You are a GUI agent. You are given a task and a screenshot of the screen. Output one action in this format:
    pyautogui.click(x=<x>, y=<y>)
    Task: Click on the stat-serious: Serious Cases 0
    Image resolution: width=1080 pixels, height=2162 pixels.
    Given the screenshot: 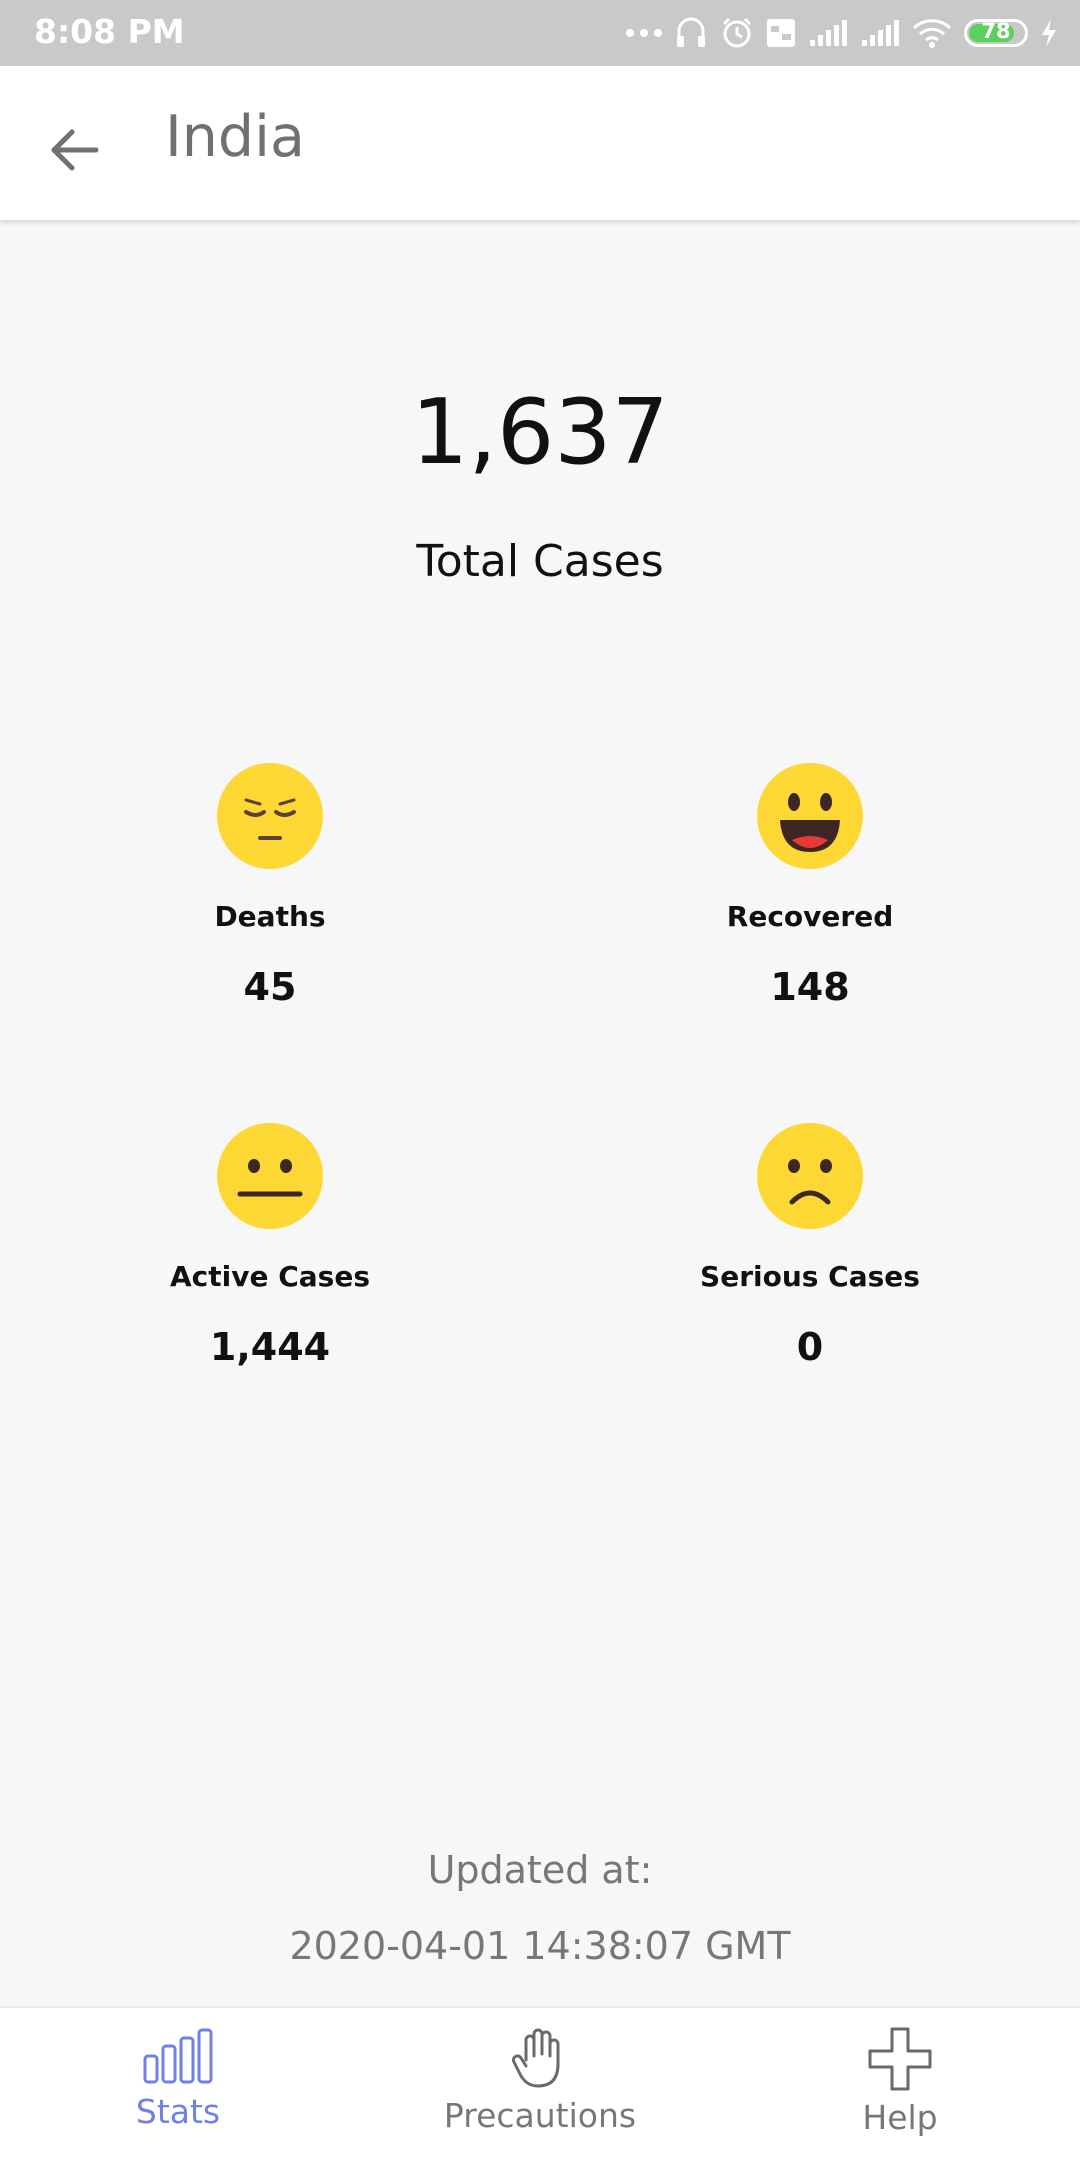 What is the action you would take?
    pyautogui.click(x=810, y=1245)
    